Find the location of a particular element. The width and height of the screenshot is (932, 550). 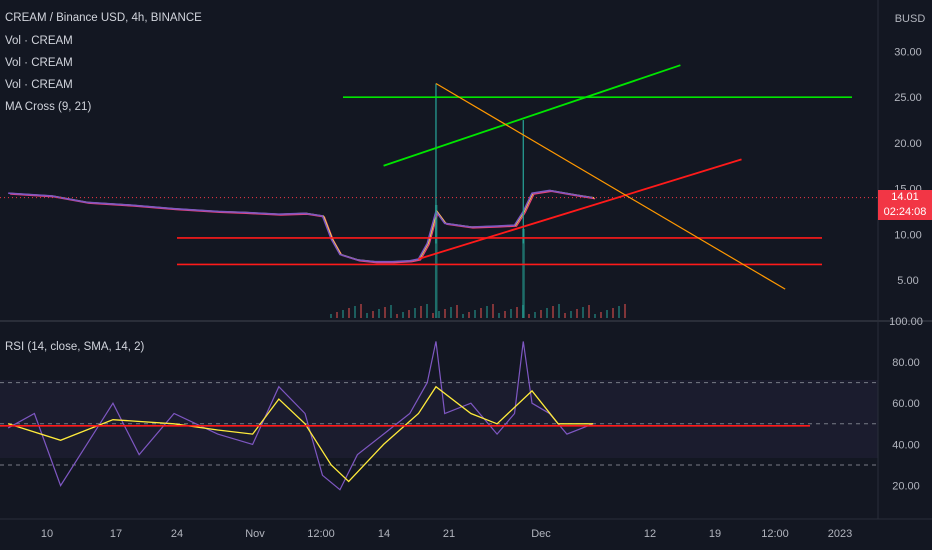

rsi-tick-label: 20.00 is located at coordinates (906, 487).